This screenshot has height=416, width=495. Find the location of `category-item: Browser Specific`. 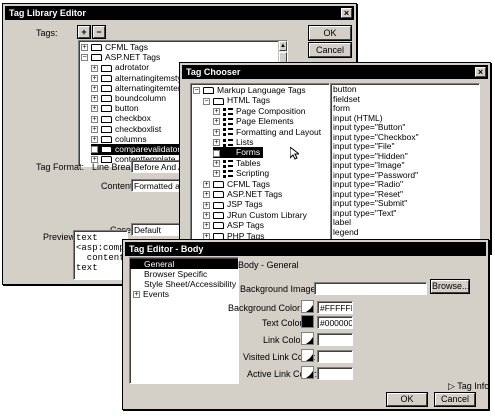

category-item: Browser Specific is located at coordinates (184, 274).